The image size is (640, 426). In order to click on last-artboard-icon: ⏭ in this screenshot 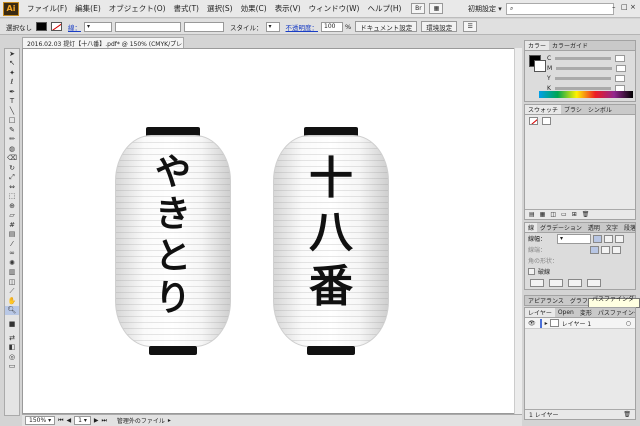, I will do `click(103, 421)`.